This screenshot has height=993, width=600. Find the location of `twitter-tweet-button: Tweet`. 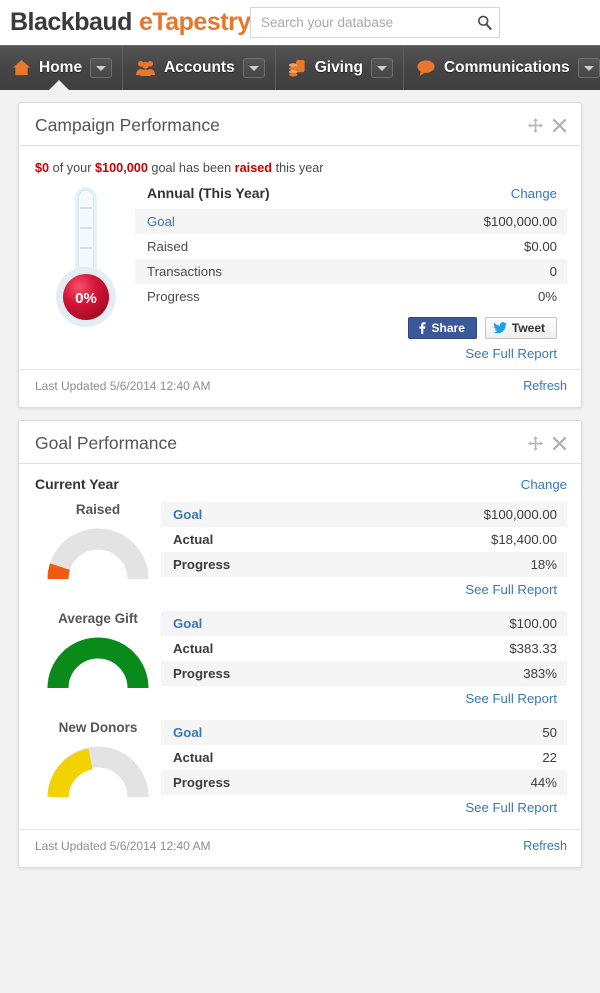

twitter-tweet-button: Tweet is located at coordinates (520, 328).